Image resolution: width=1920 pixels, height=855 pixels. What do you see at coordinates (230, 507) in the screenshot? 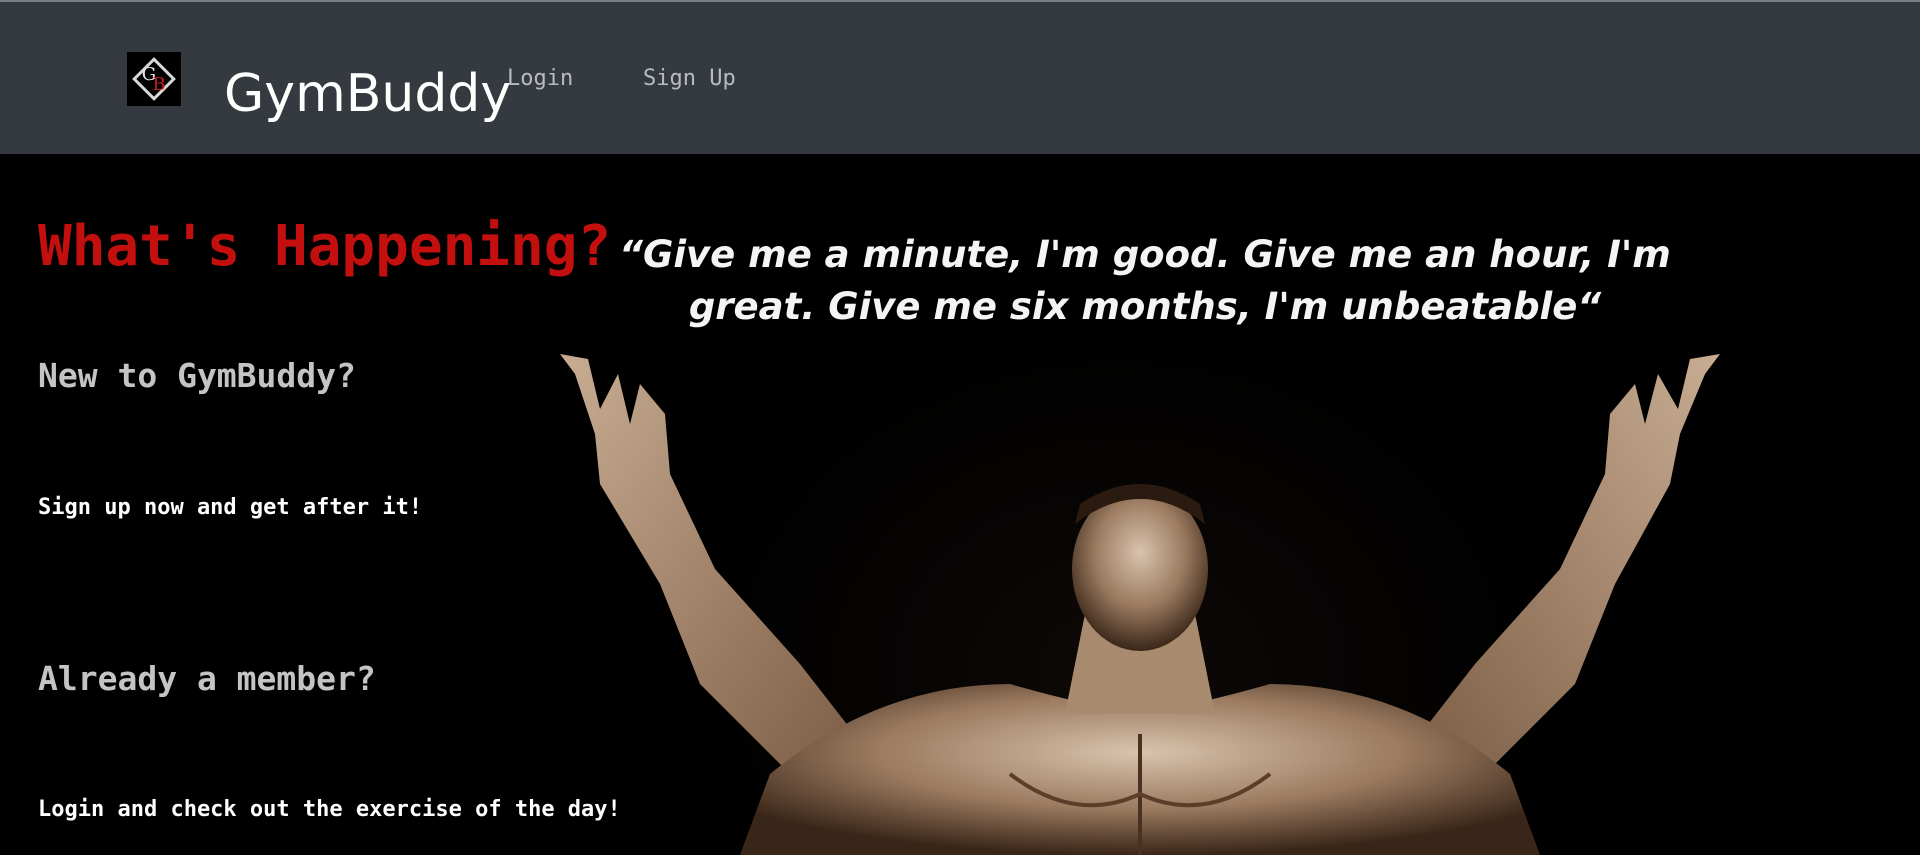
I see `signup-prompt-text: Sign up now and get after it!` at bounding box center [230, 507].